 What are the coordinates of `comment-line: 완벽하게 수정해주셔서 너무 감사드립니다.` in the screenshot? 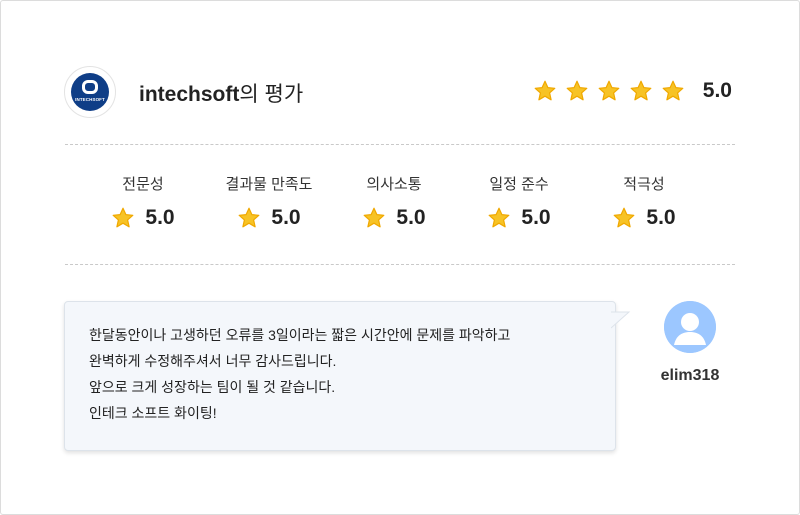 It's located at (213, 361).